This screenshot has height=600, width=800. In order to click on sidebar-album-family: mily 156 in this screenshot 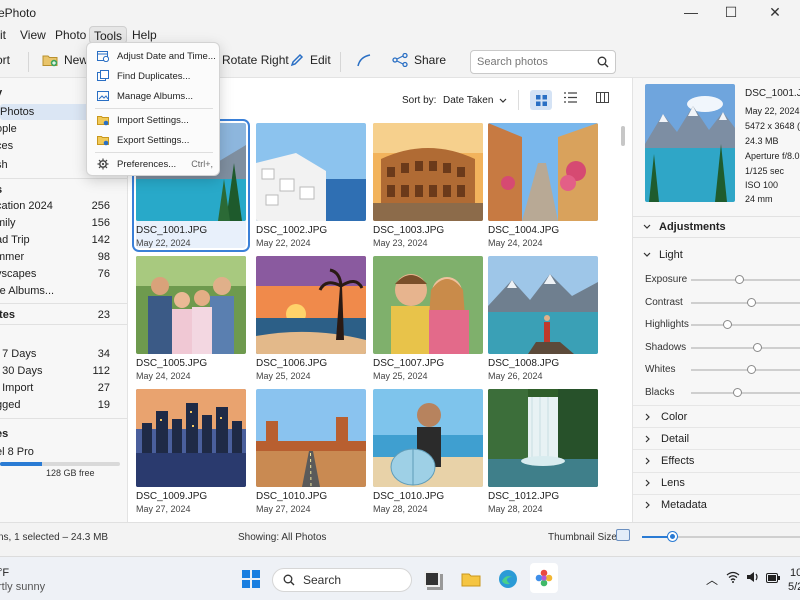, I will do `click(57, 223)`.